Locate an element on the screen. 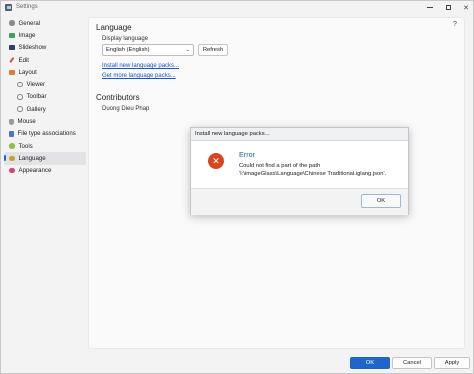 Image resolution: width=474 pixels, height=374 pixels. tools-icon is located at coordinates (12, 146).